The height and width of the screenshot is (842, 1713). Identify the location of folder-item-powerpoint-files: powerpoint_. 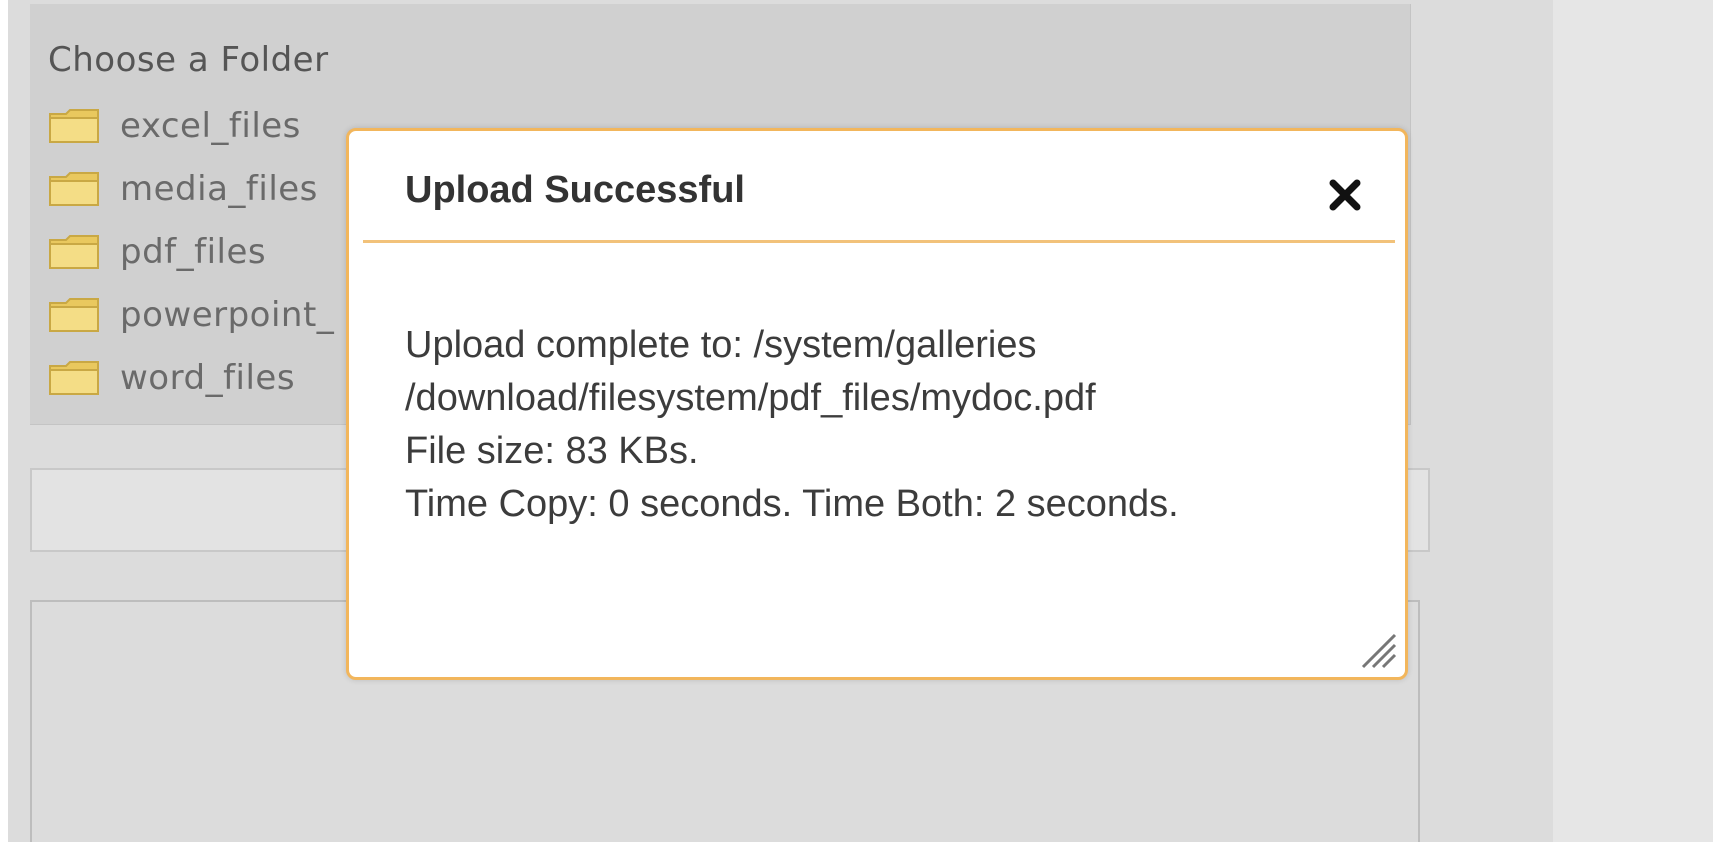
(191, 315).